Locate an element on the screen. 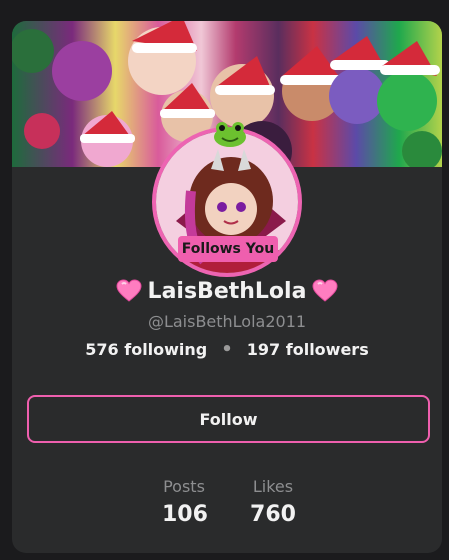  posts-label: Posts is located at coordinates (184, 486).